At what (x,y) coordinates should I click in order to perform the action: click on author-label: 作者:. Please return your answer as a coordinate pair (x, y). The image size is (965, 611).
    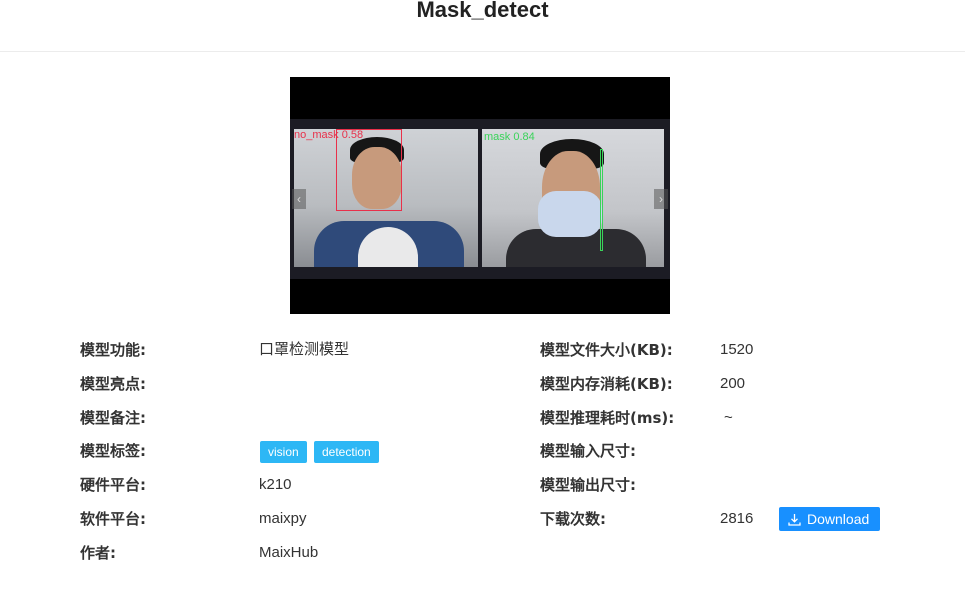
    Looking at the image, I should click on (98, 553).